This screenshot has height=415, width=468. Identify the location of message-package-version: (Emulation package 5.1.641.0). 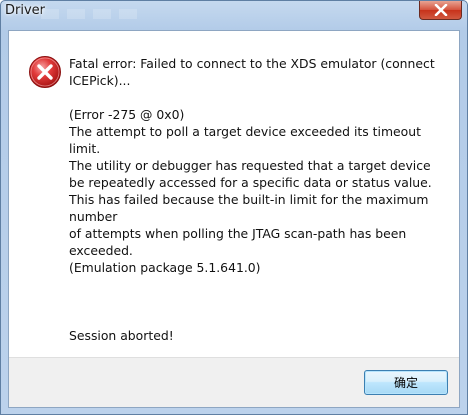
(165, 267).